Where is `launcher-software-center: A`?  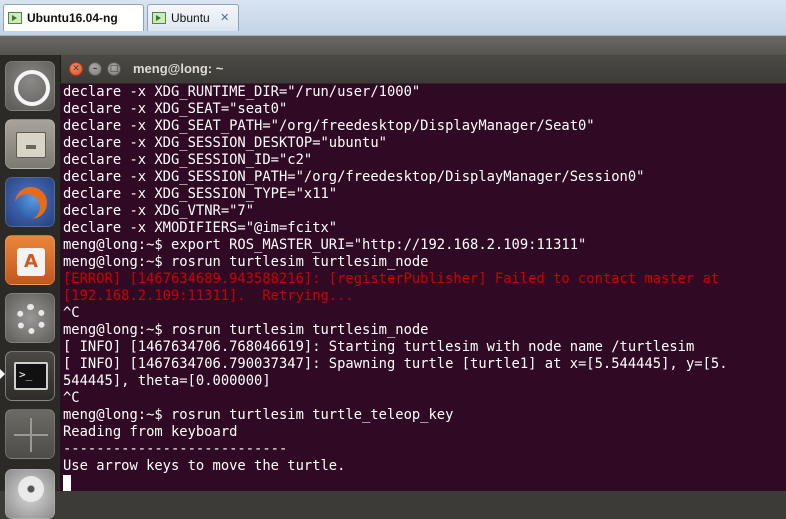 launcher-software-center: A is located at coordinates (30, 260).